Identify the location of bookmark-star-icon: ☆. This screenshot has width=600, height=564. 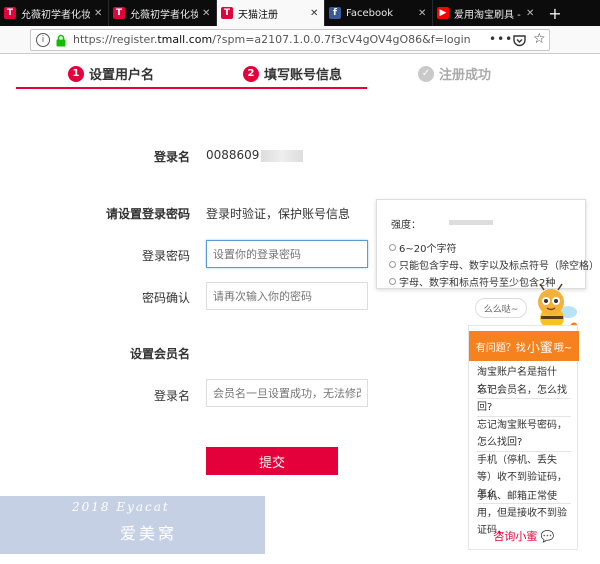
(539, 39).